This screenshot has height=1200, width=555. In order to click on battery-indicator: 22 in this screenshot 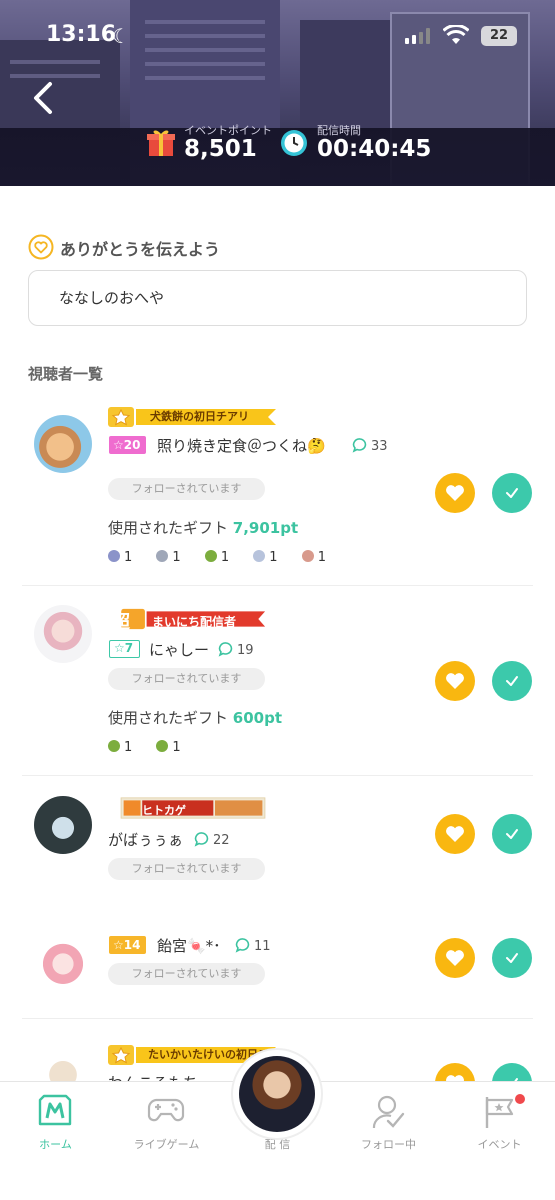, I will do `click(499, 36)`.